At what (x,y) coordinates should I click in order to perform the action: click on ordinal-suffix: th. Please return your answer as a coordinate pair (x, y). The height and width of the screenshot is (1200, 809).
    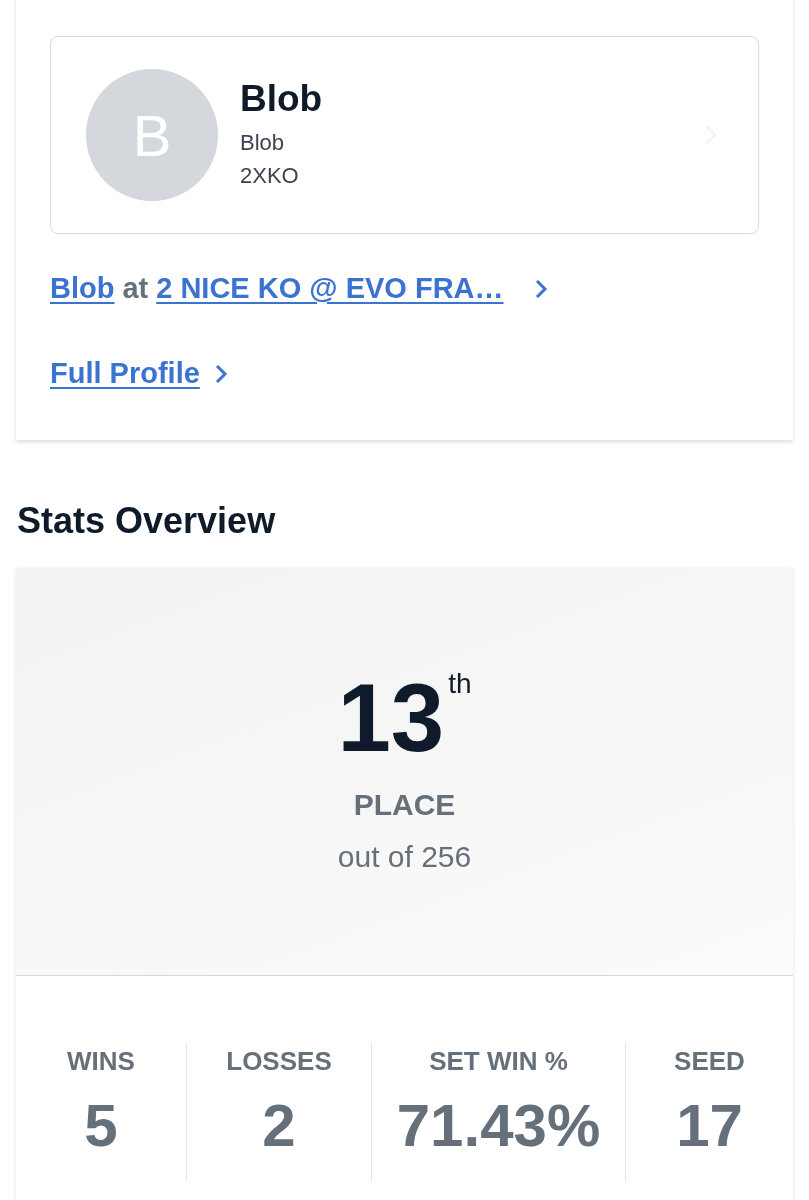
    Looking at the image, I should click on (460, 684).